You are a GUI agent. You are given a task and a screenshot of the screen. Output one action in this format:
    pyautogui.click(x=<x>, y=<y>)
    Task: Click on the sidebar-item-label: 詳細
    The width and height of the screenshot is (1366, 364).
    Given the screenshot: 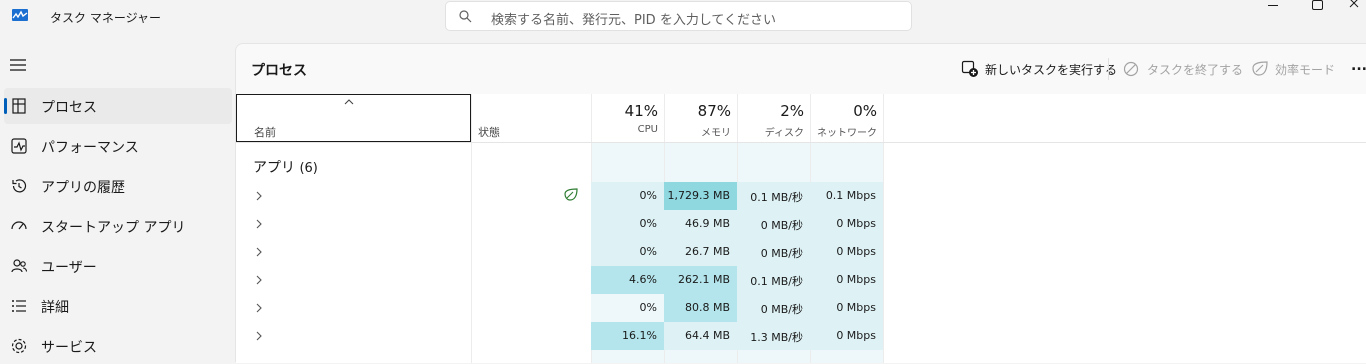 What is the action you would take?
    pyautogui.click(x=55, y=308)
    